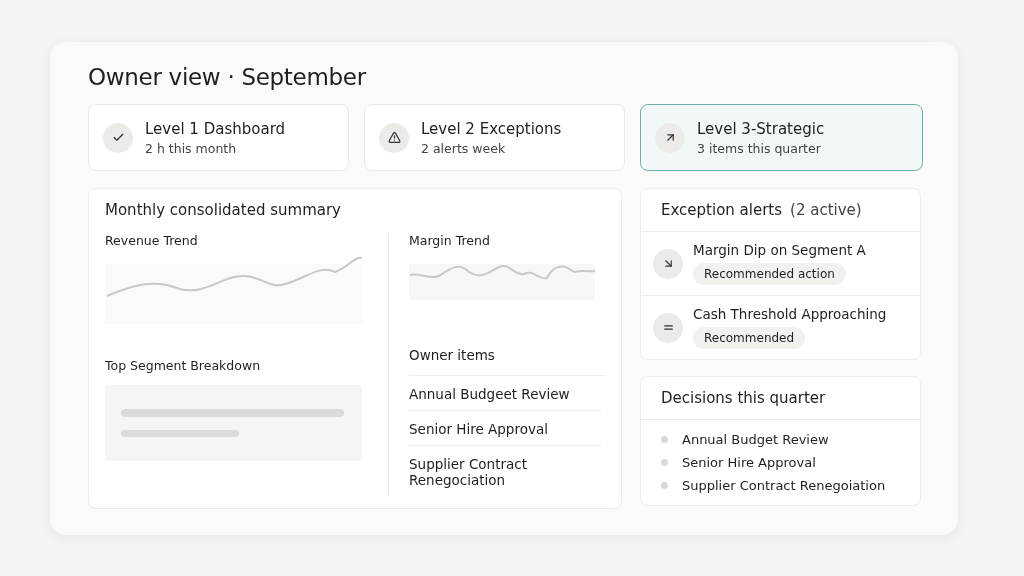 Image resolution: width=1024 pixels, height=576 pixels. Describe the element at coordinates (223, 210) in the screenshot. I see `panel-title: Monthly consolidated summary` at that location.